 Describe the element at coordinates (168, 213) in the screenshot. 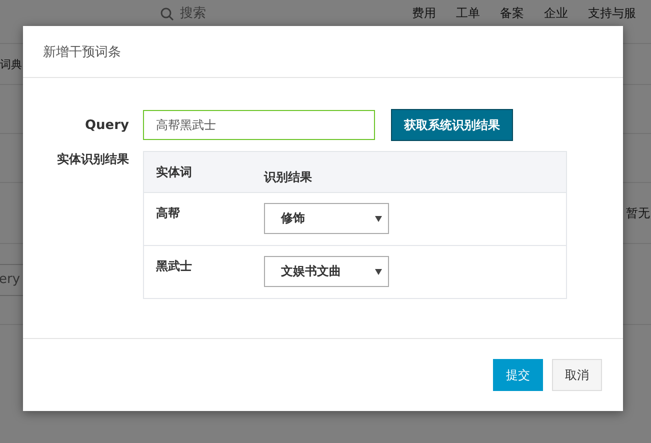

I see `table-cell-text: 高帮` at that location.